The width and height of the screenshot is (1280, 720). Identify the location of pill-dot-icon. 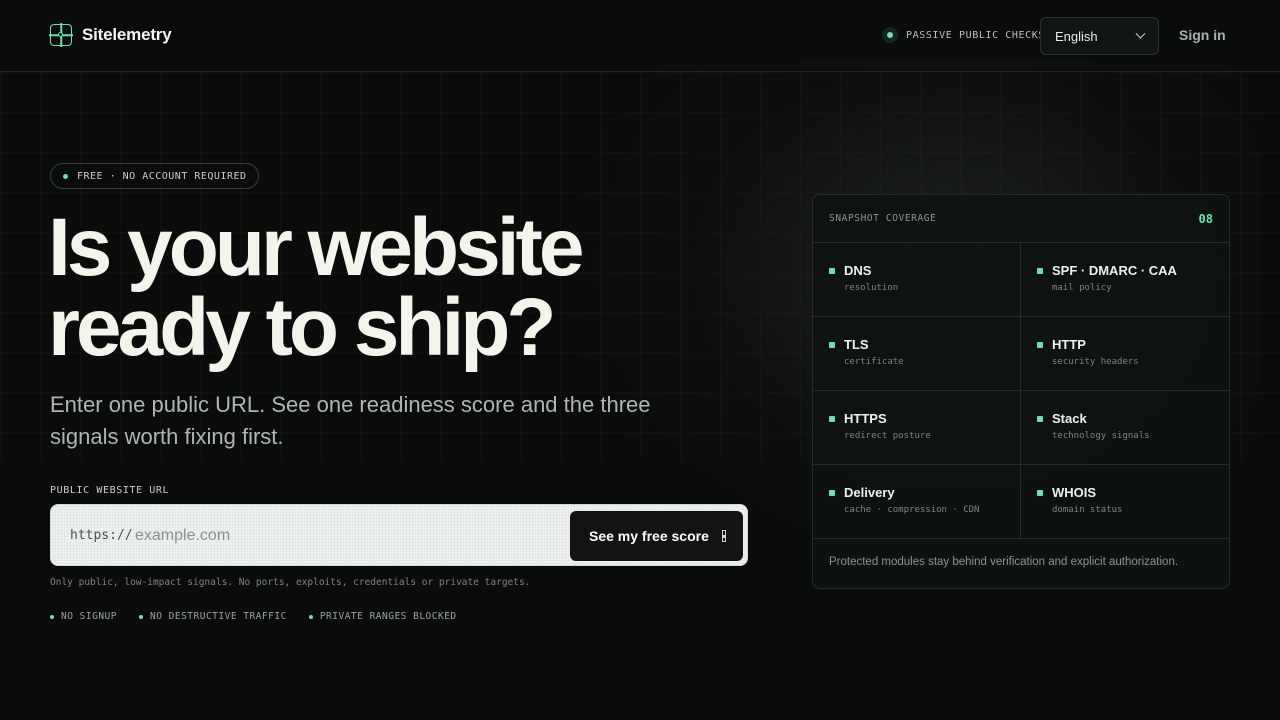
(65, 176).